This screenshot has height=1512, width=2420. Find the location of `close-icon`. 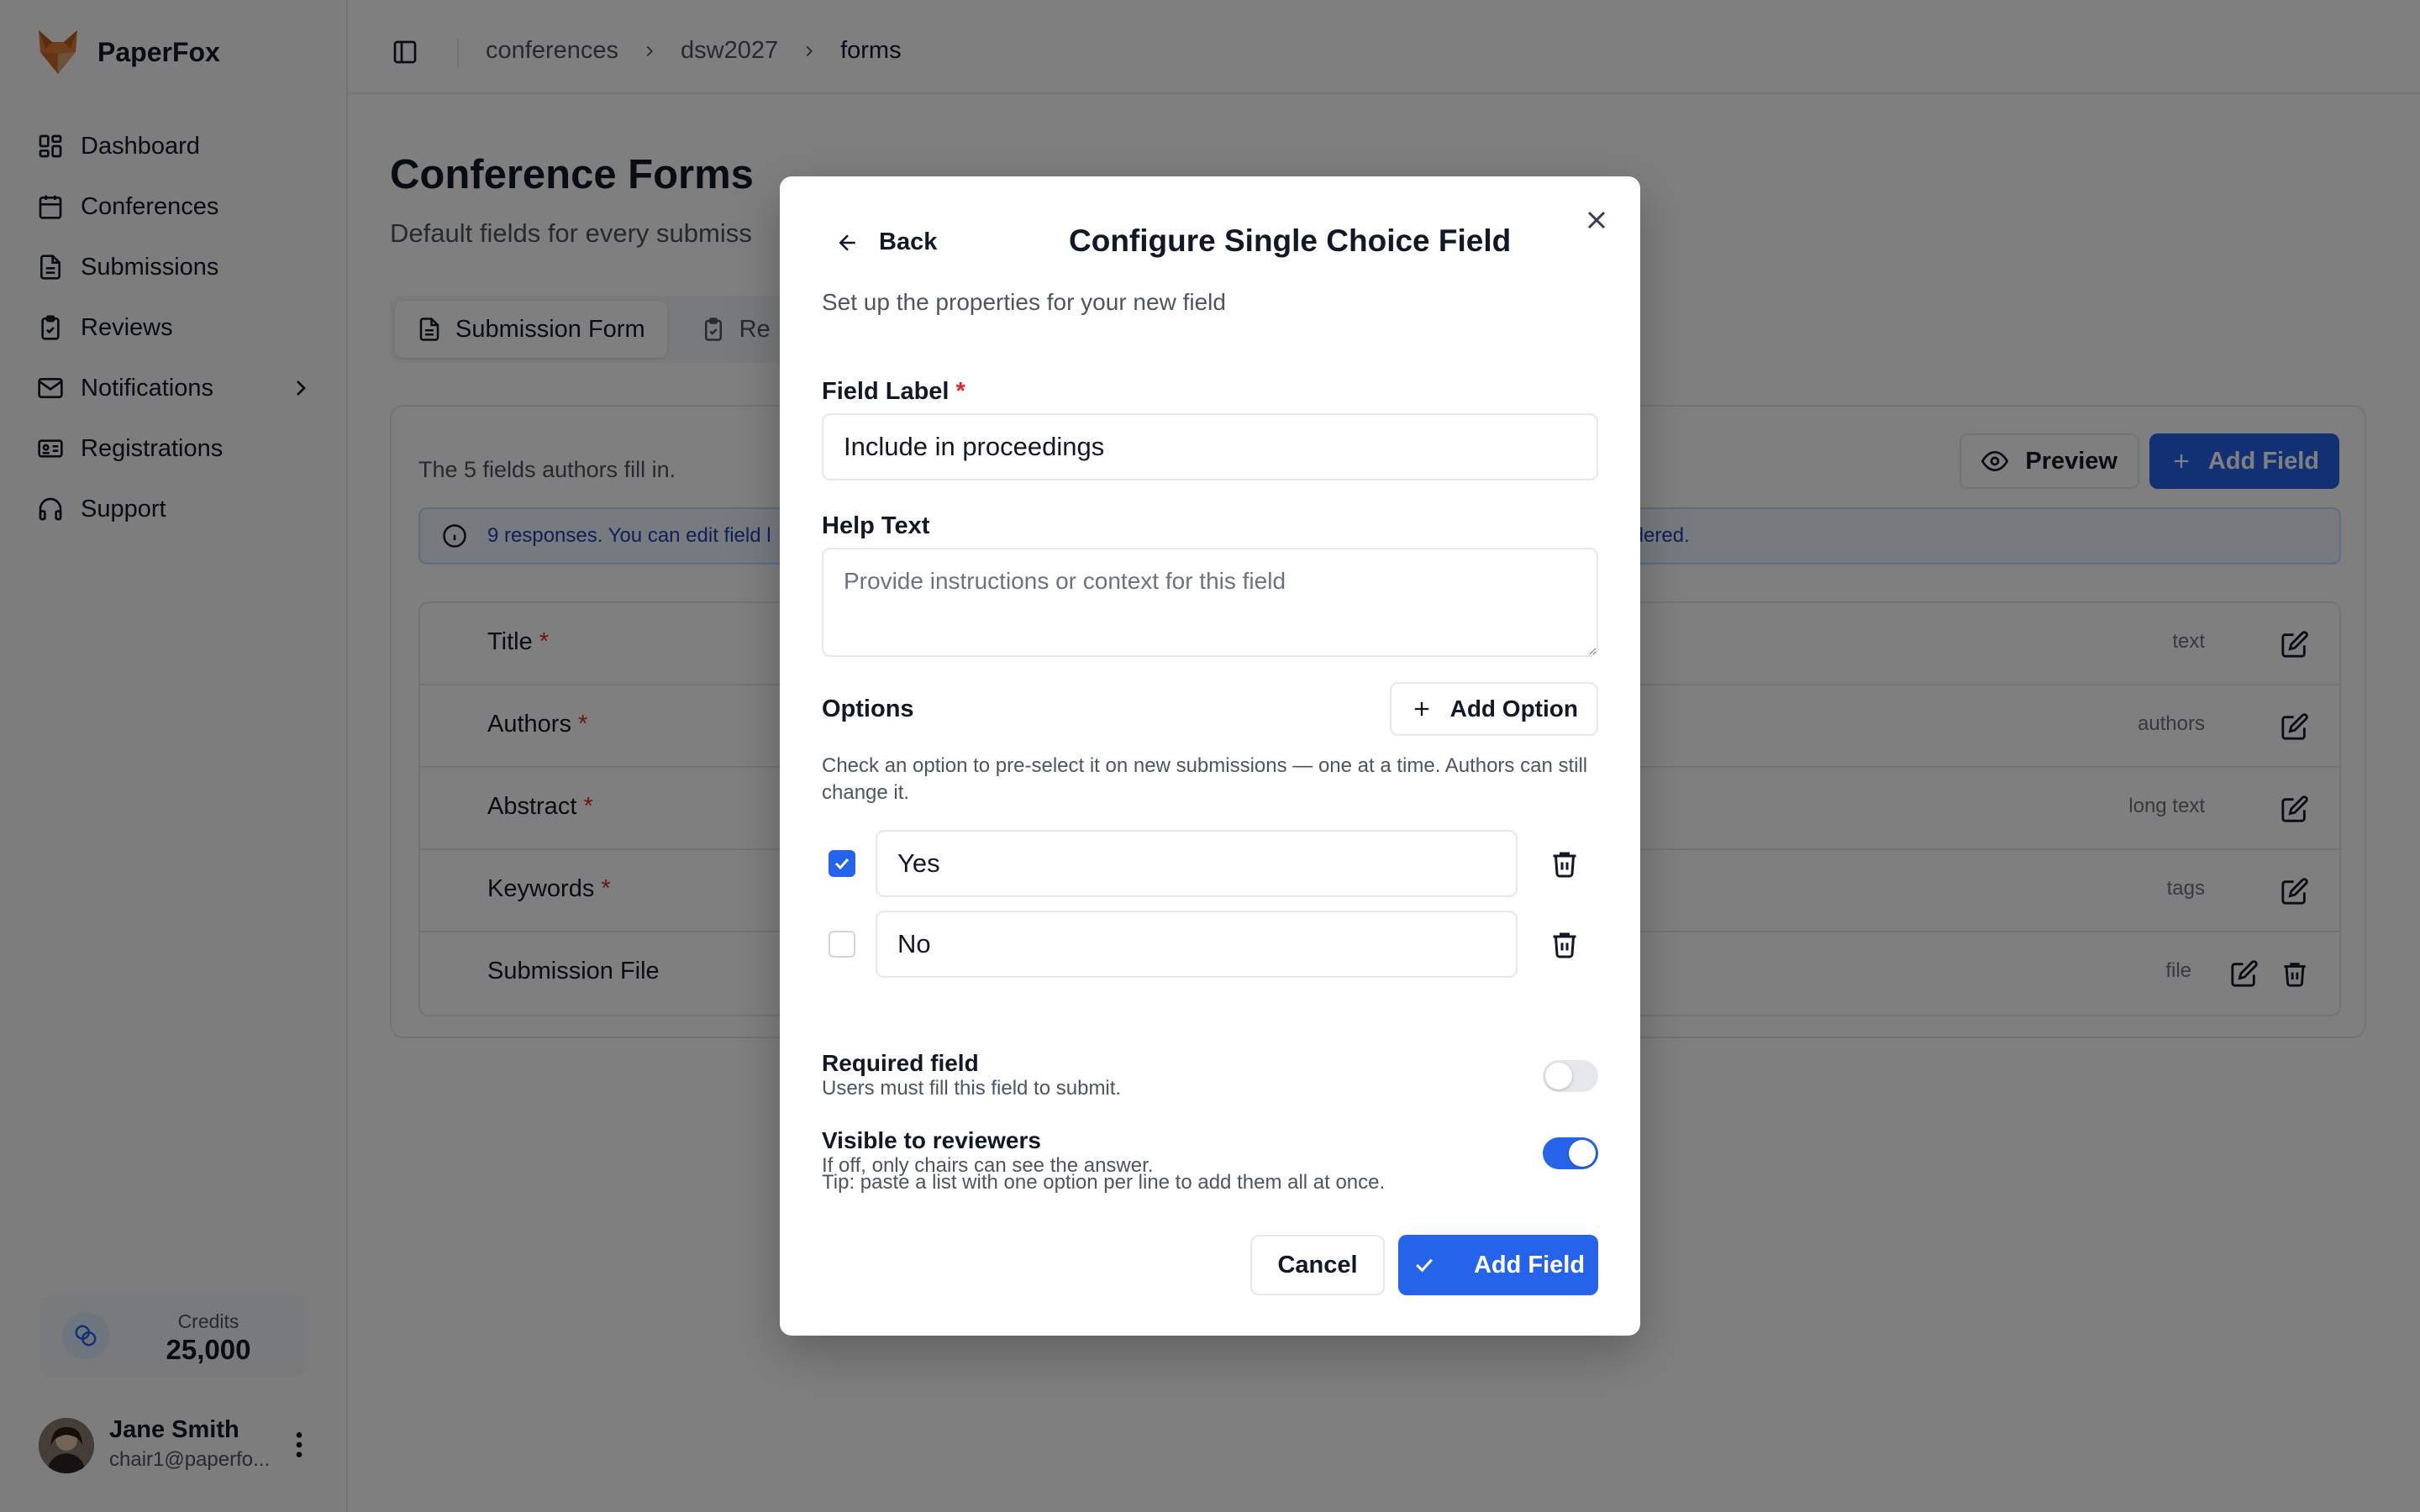

close-icon is located at coordinates (1596, 220).